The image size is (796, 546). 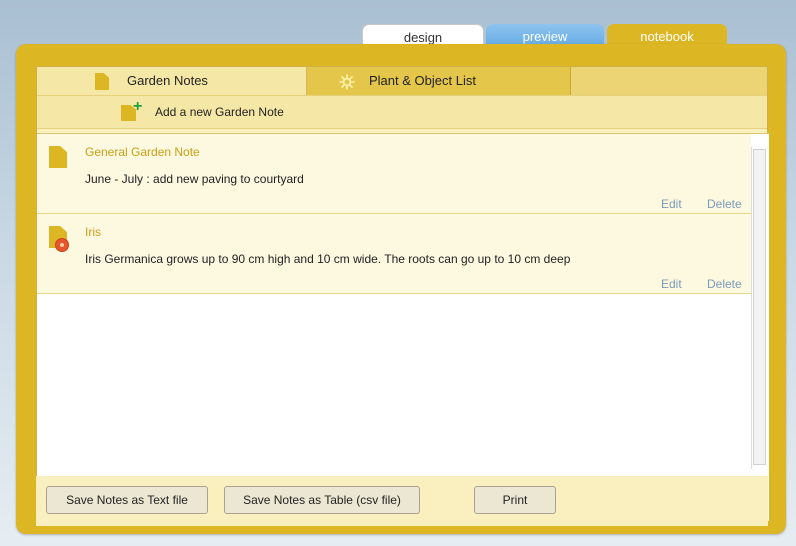 I want to click on add-note-icon: +, so click(x=131, y=110).